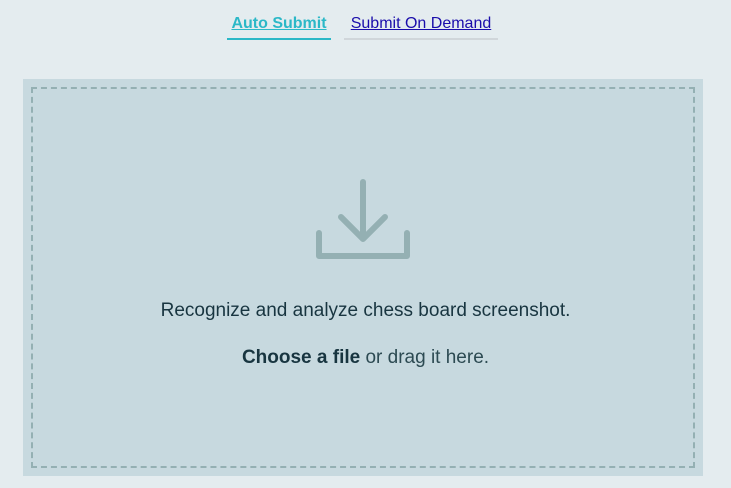  What do you see at coordinates (279, 27) in the screenshot?
I see `tab-auto-submit: Auto Submit` at bounding box center [279, 27].